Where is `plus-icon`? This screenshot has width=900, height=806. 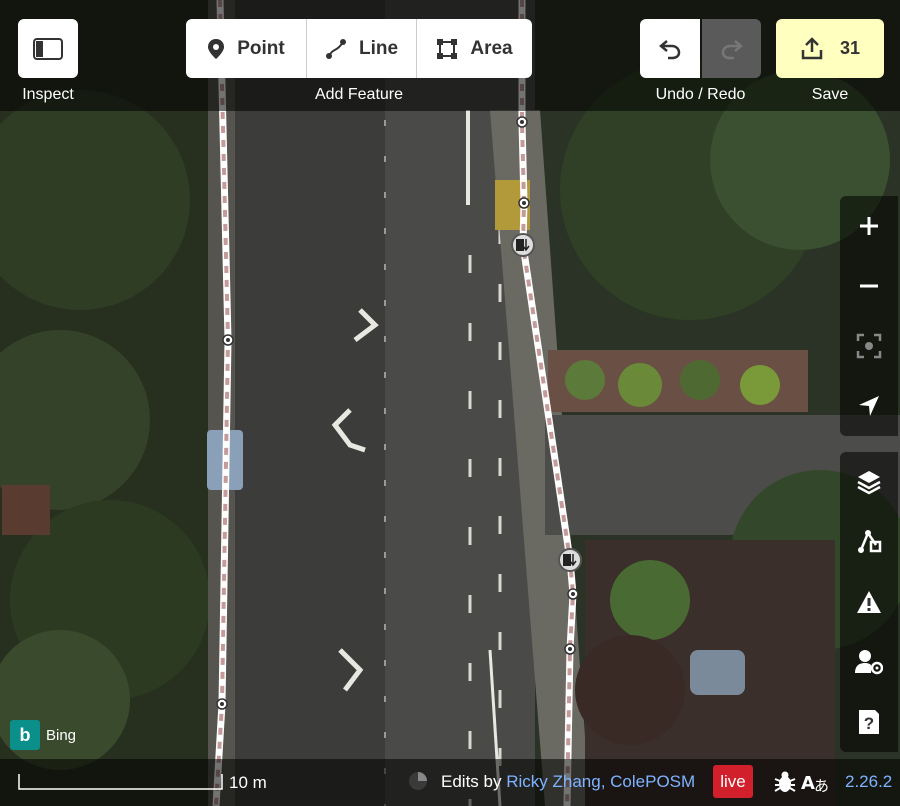
plus-icon is located at coordinates (869, 226).